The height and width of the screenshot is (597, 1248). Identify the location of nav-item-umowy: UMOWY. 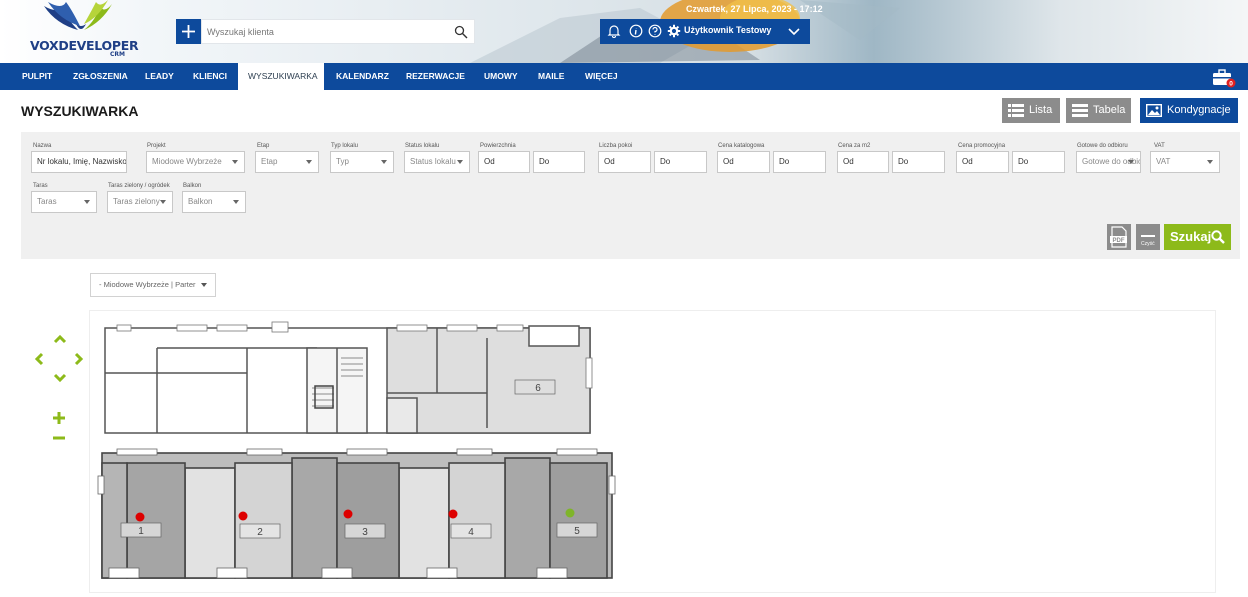
(501, 76).